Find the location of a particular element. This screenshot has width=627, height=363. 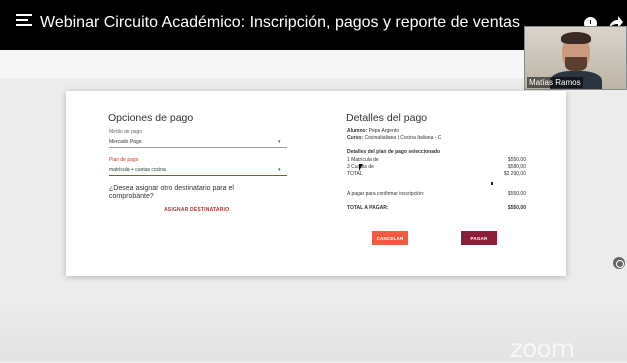

participant-name: Matías Ramos is located at coordinates (555, 82).